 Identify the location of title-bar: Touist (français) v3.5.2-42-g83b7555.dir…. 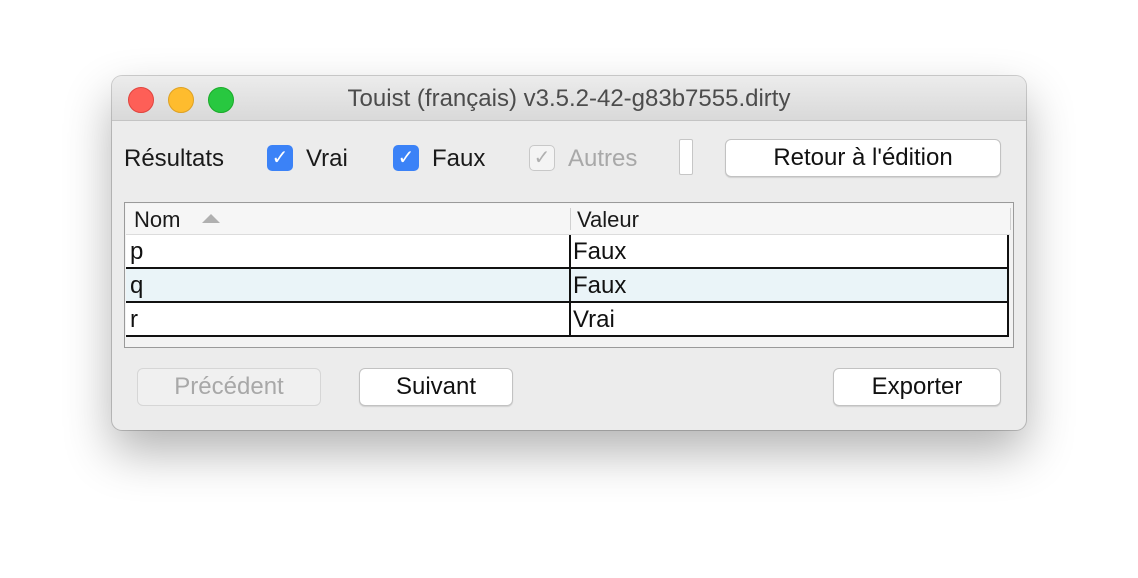
(569, 98).